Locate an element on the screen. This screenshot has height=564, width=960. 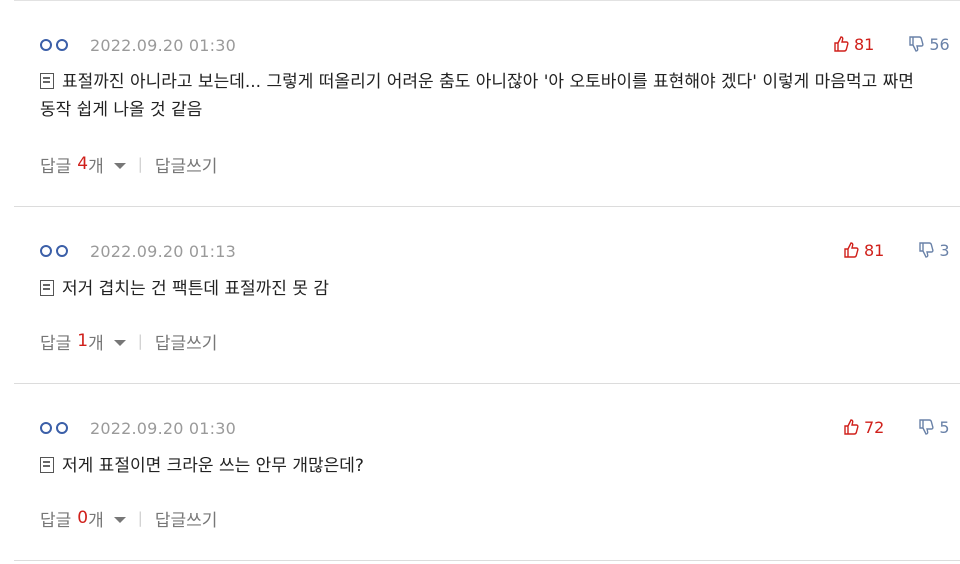
comment-text: 저게 표절이면 크라운 쓰는 안무 개많은데? is located at coordinates (500, 466).